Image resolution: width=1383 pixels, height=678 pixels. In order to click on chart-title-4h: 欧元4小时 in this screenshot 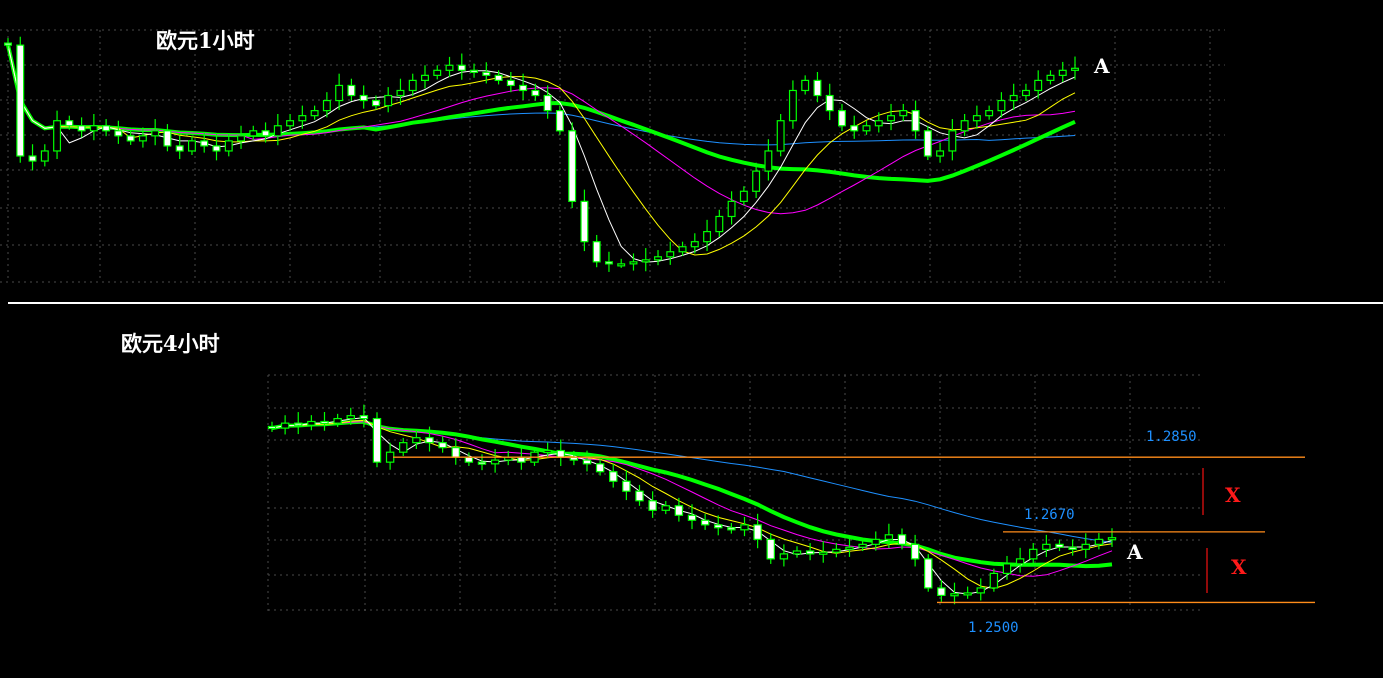, I will do `click(170, 343)`.